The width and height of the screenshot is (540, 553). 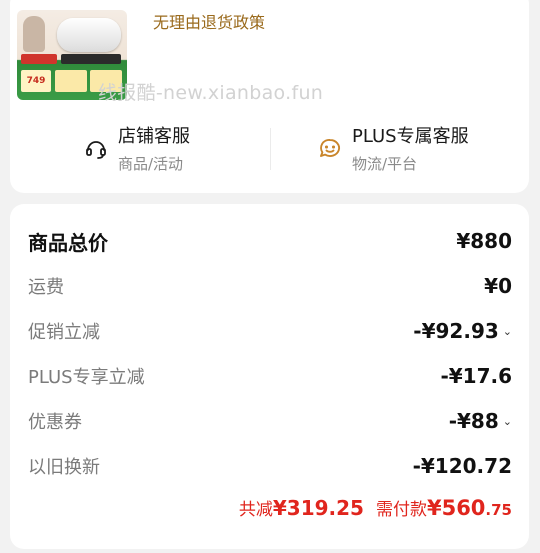 I want to click on promo-discount-label: 促销立减, so click(x=64, y=332).